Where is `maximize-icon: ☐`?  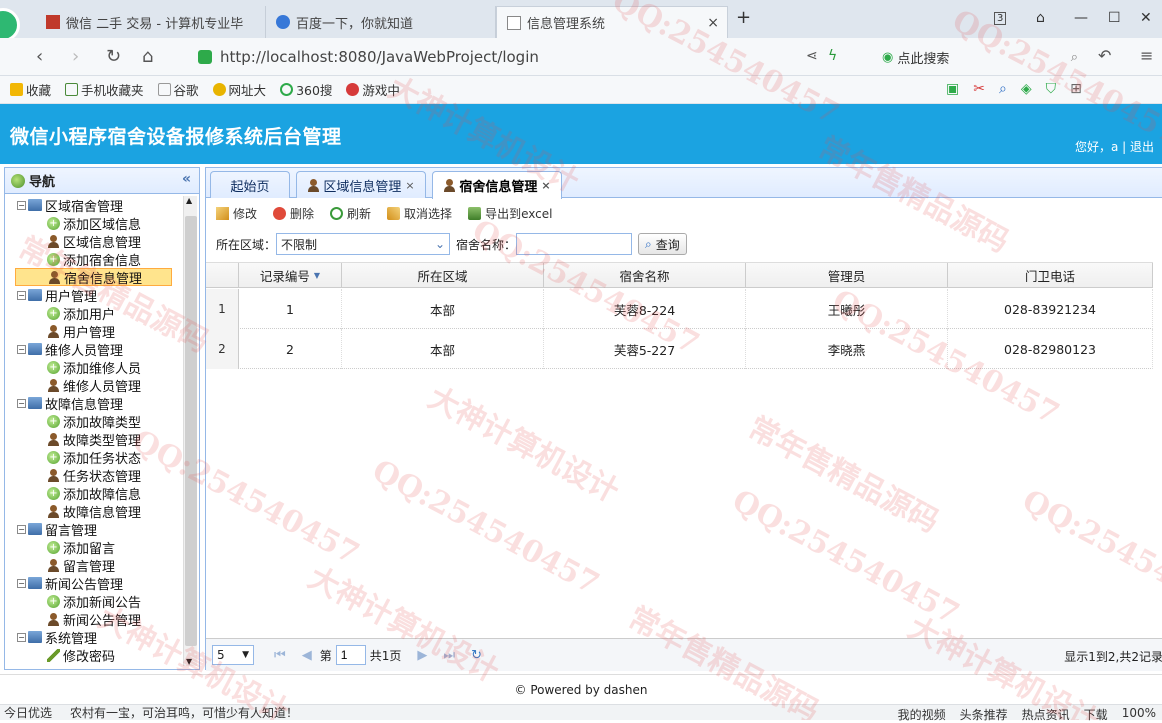 maximize-icon: ☐ is located at coordinates (1114, 18).